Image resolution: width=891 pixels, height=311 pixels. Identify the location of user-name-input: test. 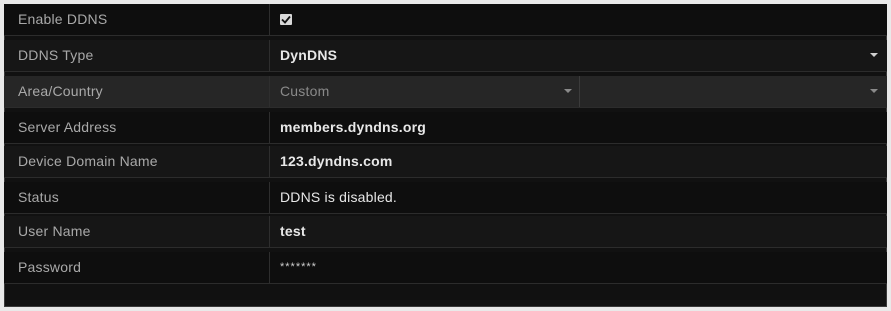
(293, 231).